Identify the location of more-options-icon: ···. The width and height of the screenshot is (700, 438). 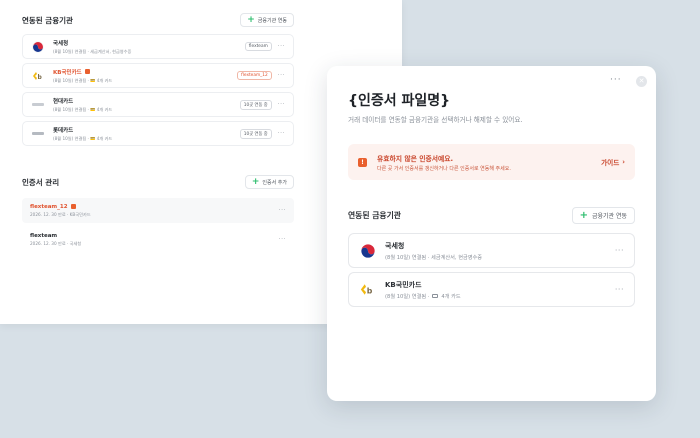
(616, 80).